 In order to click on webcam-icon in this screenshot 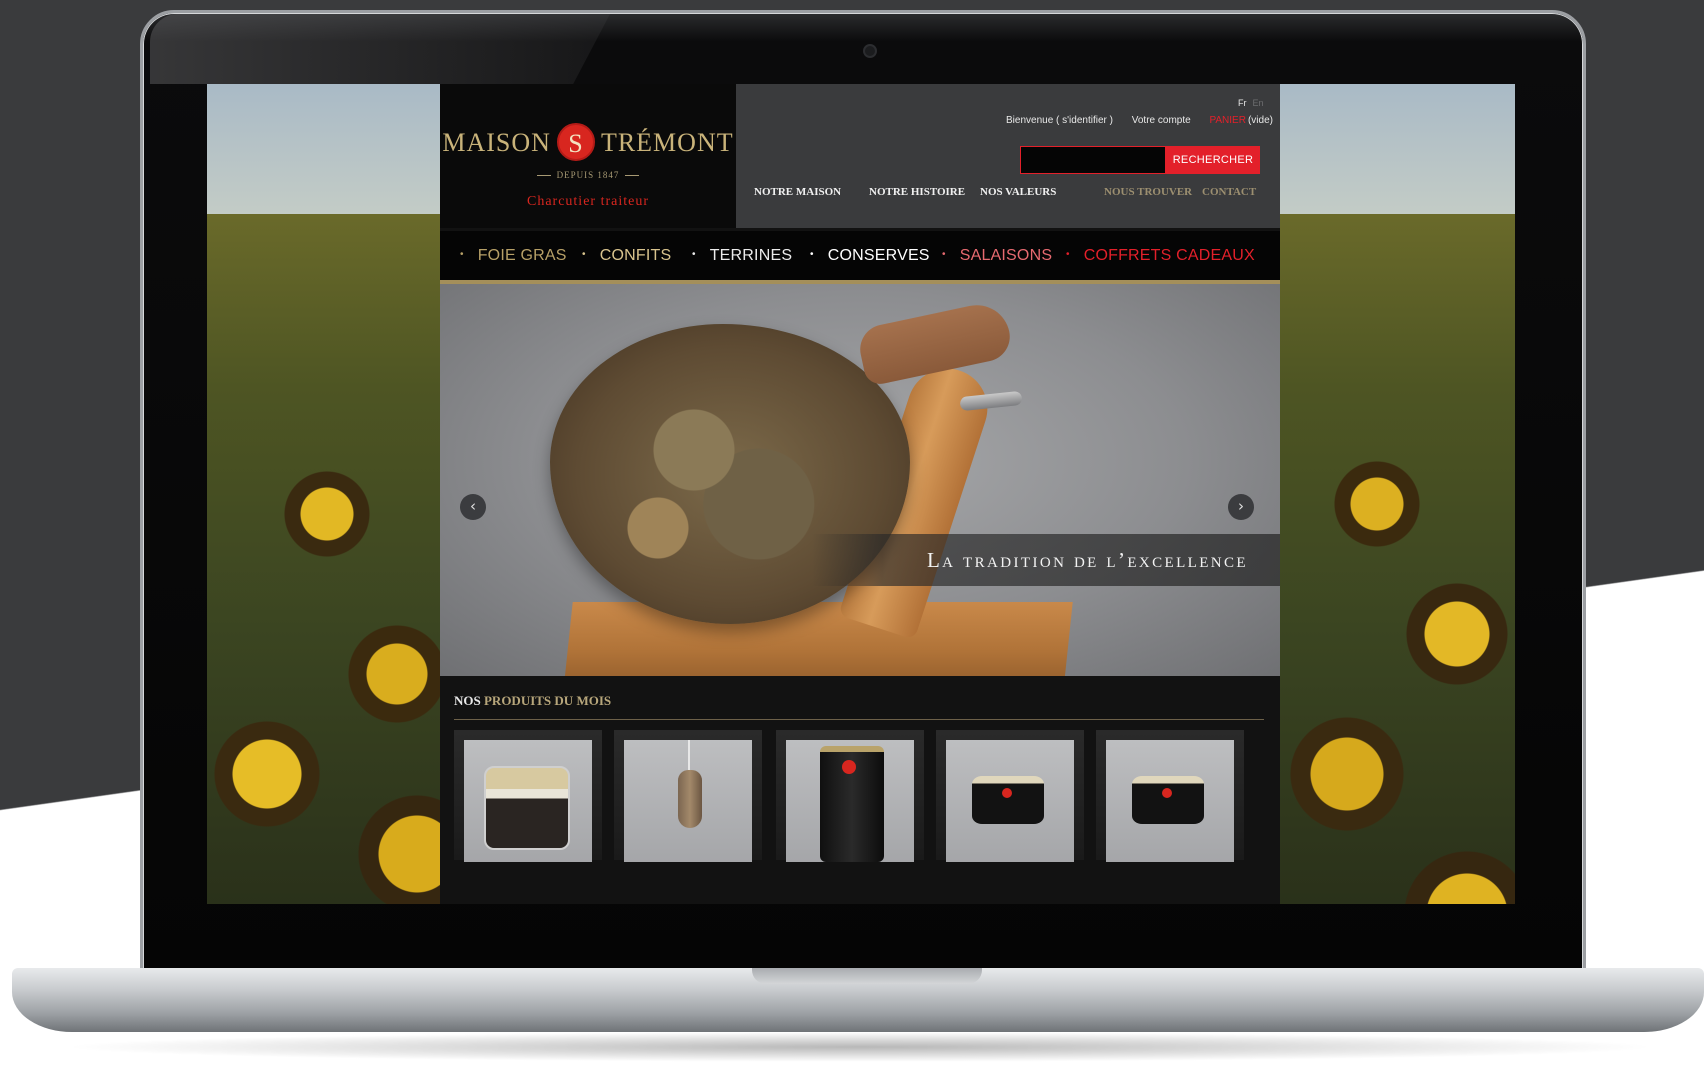, I will do `click(870, 51)`.